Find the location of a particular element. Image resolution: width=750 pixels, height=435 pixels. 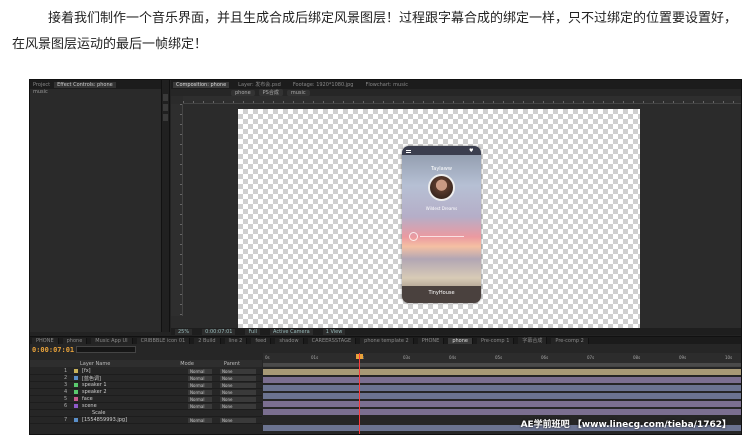

current-time: 0:00:07:01 is located at coordinates (53, 350).